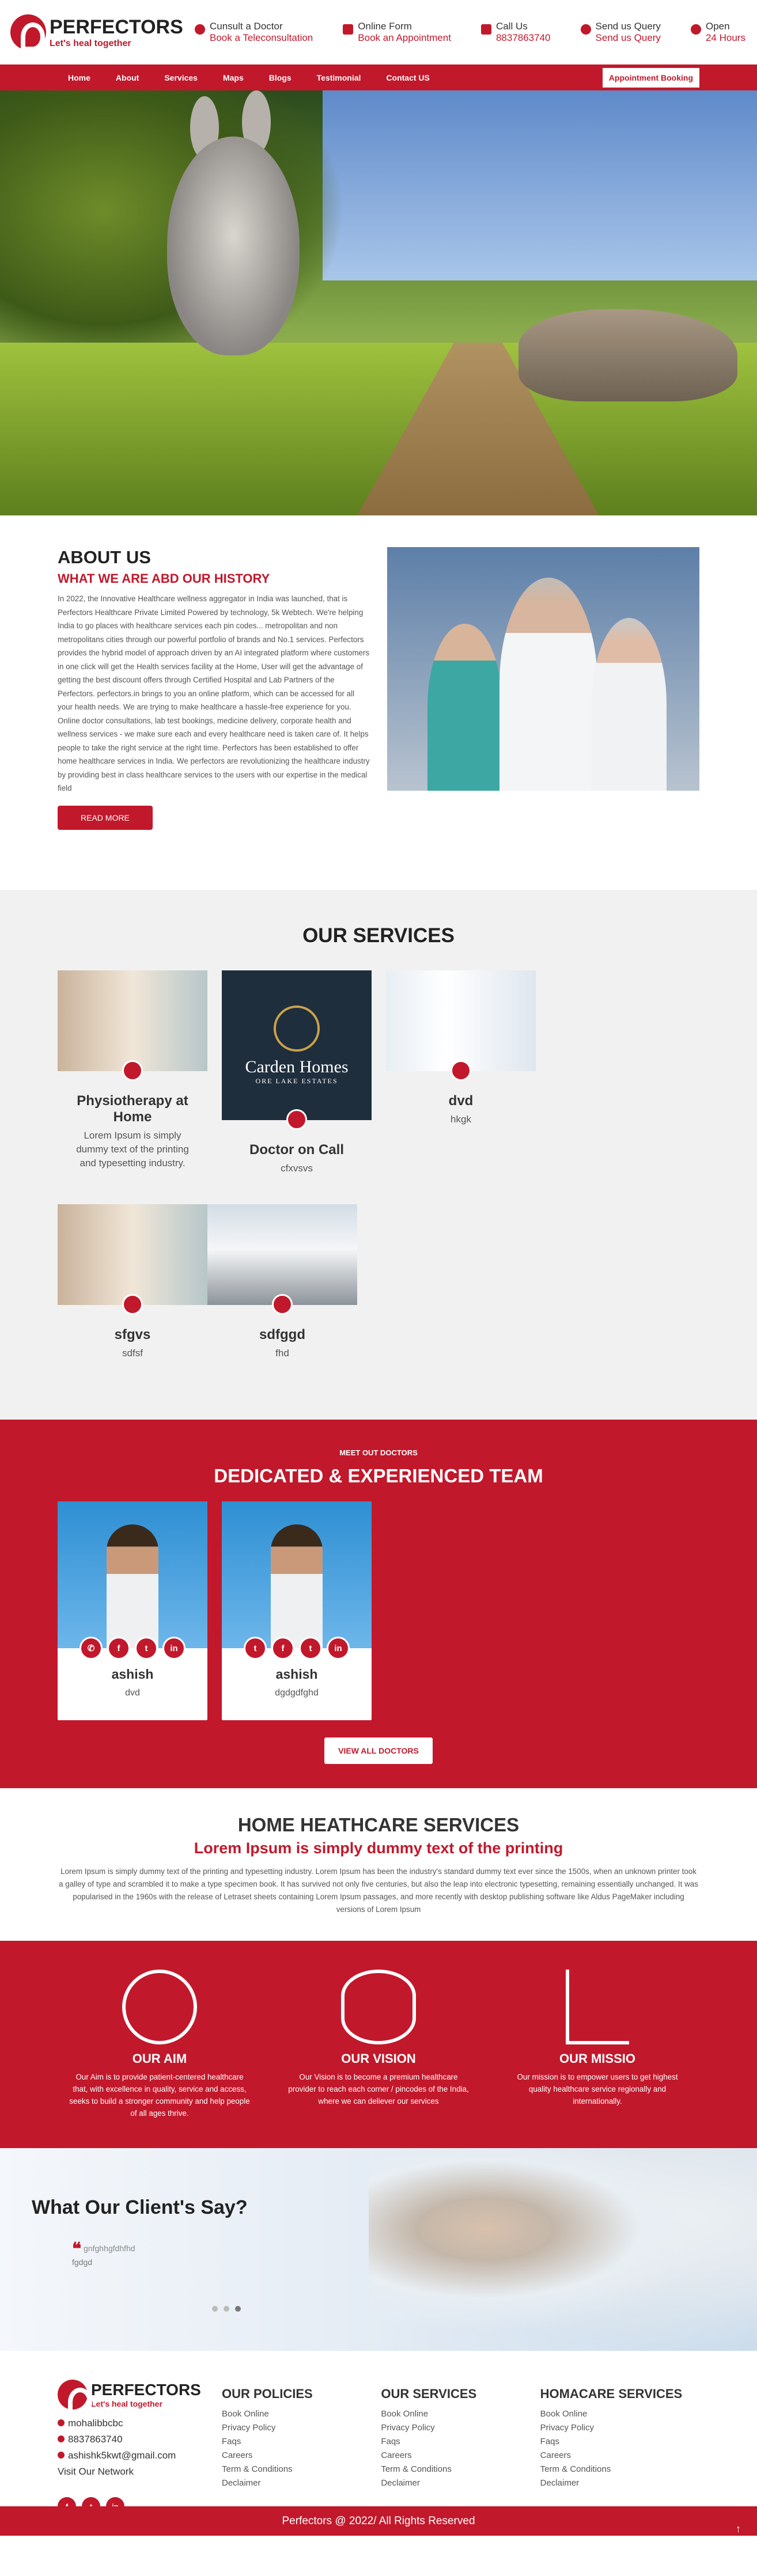 Image resolution: width=757 pixels, height=2576 pixels. What do you see at coordinates (339, 77) in the screenshot?
I see `nav-testimonial: Testimonial` at bounding box center [339, 77].